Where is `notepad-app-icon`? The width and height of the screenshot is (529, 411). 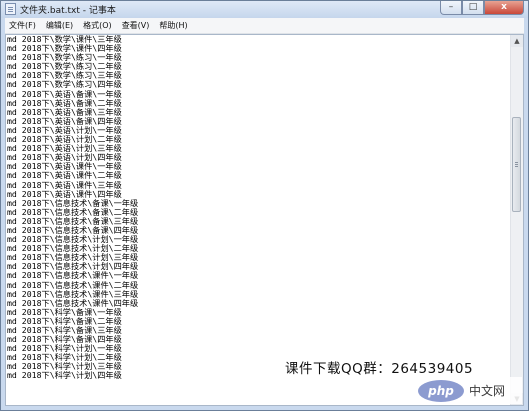 notepad-app-icon is located at coordinates (10, 9).